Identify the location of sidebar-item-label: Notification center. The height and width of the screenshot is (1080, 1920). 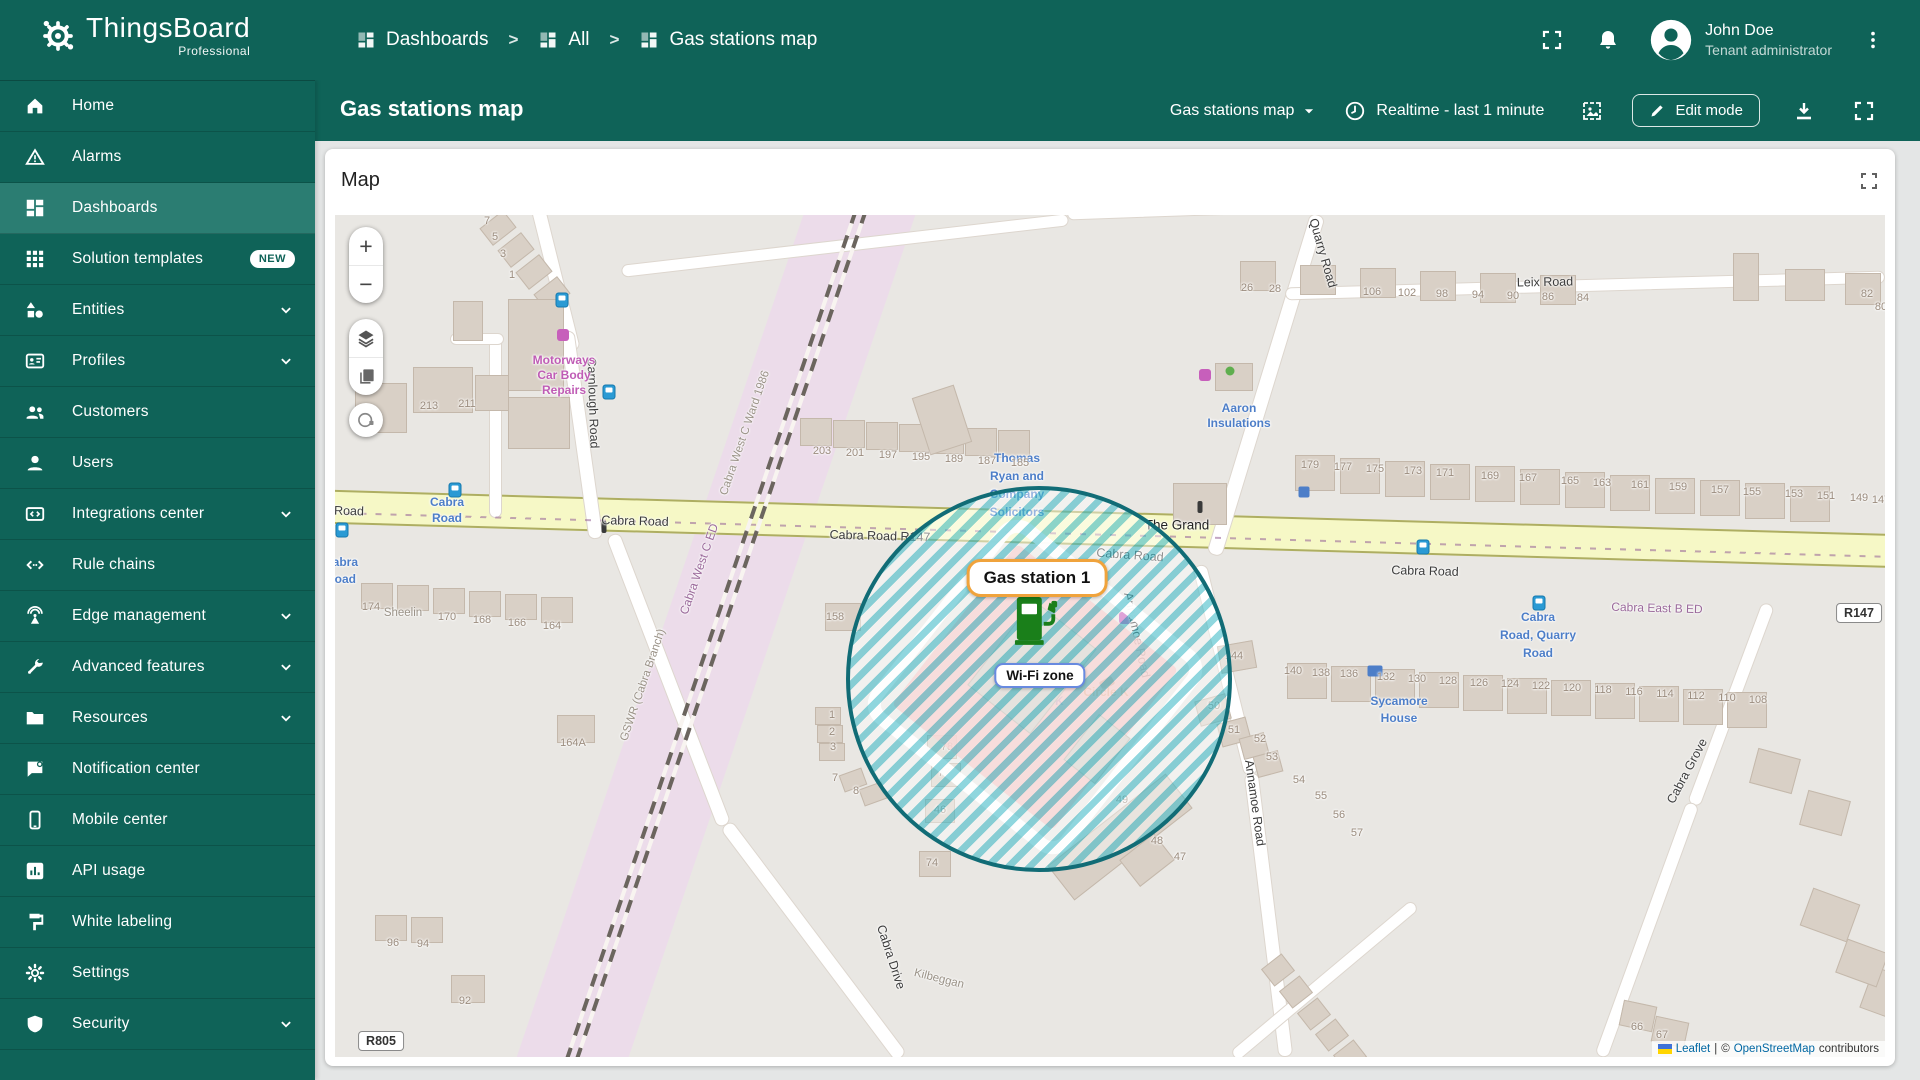
(136, 768).